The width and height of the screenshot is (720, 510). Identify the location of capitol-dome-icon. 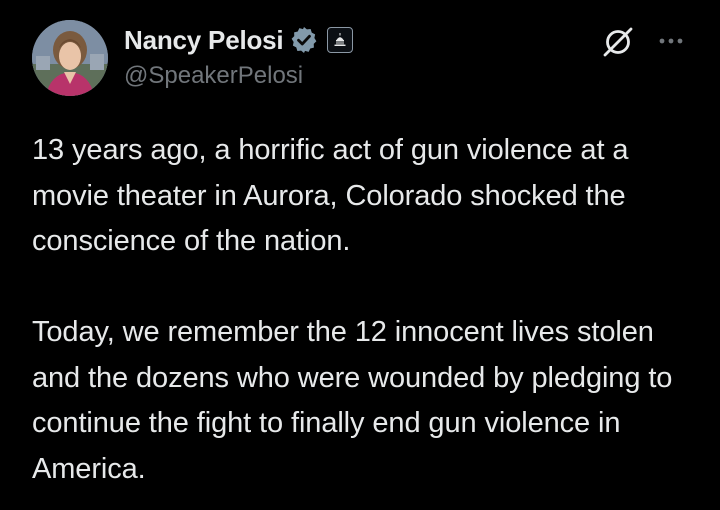
(340, 40).